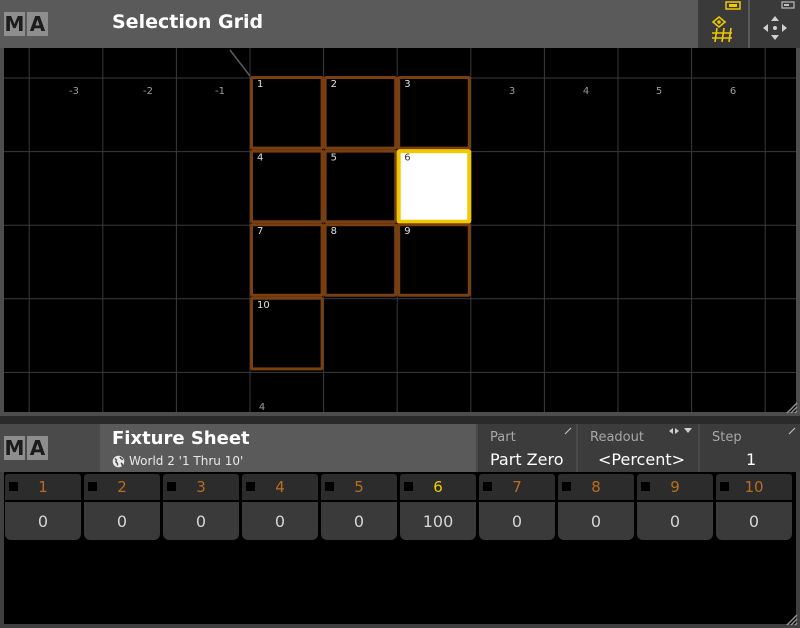  I want to click on axis-tick-label: 6, so click(733, 91).